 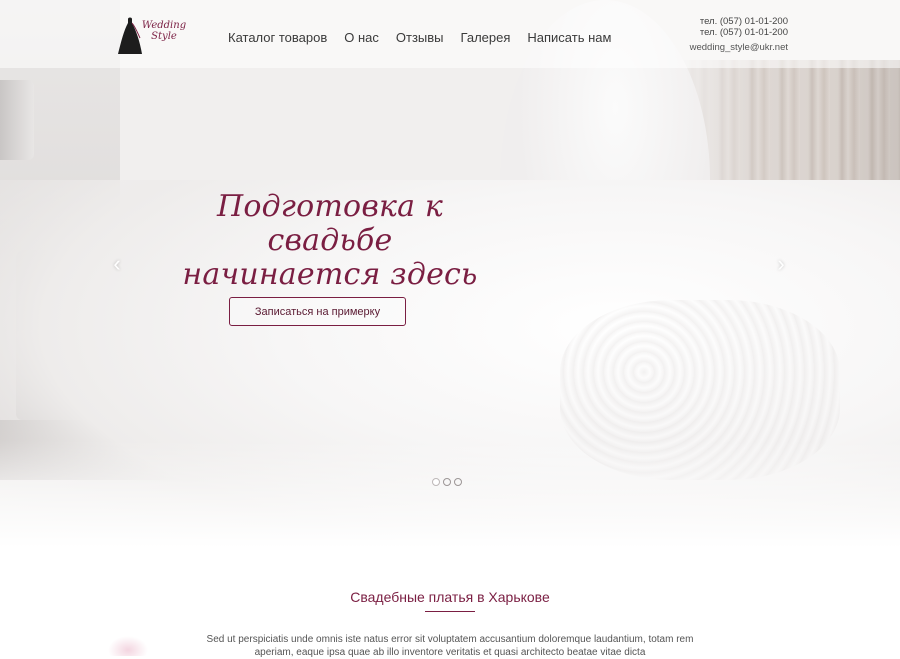 What do you see at coordinates (569, 37) in the screenshot?
I see `nav-item-contact: Написать нам` at bounding box center [569, 37].